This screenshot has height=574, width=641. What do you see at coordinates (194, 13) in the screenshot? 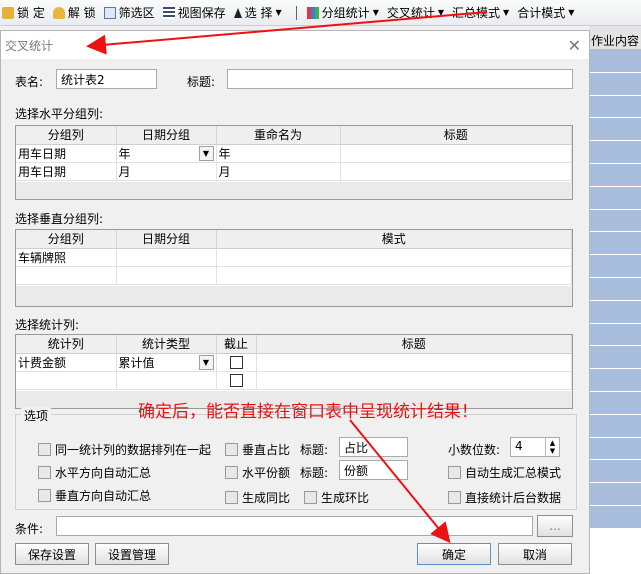
I see `save-view-button: 视图保存` at bounding box center [194, 13].